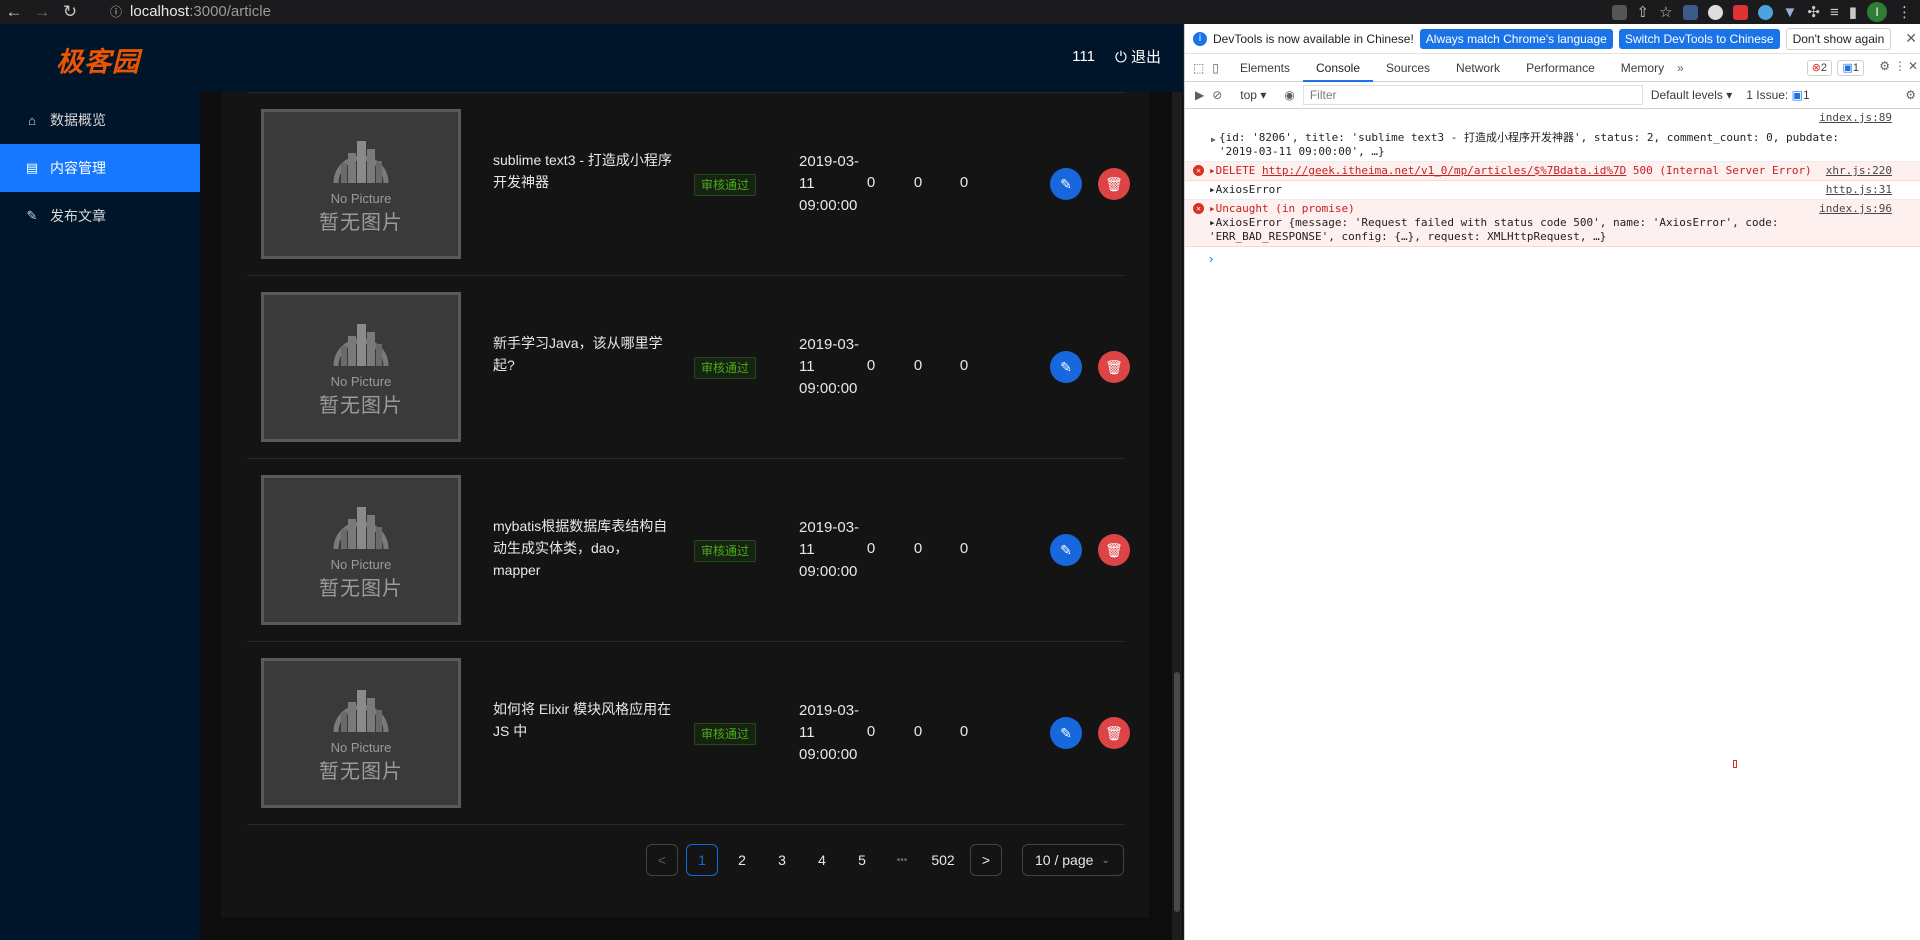  I want to click on live-expression-icon: ◉, so click(1289, 95).